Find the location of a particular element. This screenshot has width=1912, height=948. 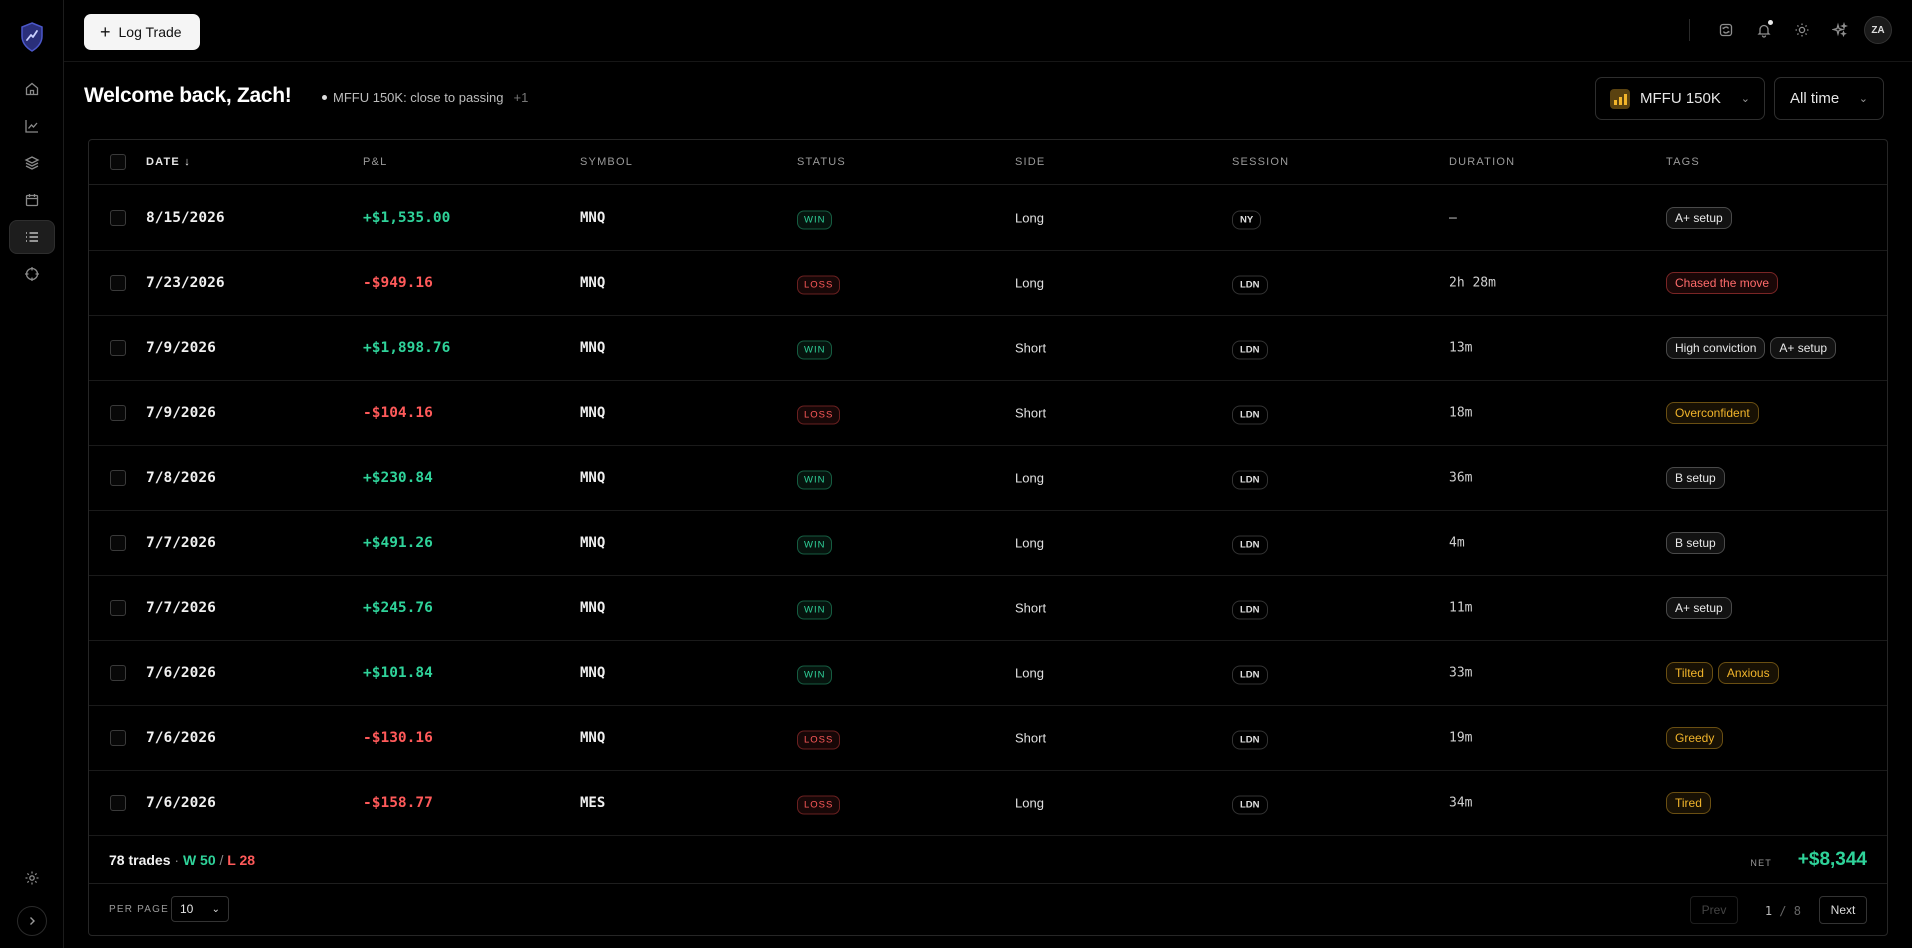

nav-targets is located at coordinates (32, 274).